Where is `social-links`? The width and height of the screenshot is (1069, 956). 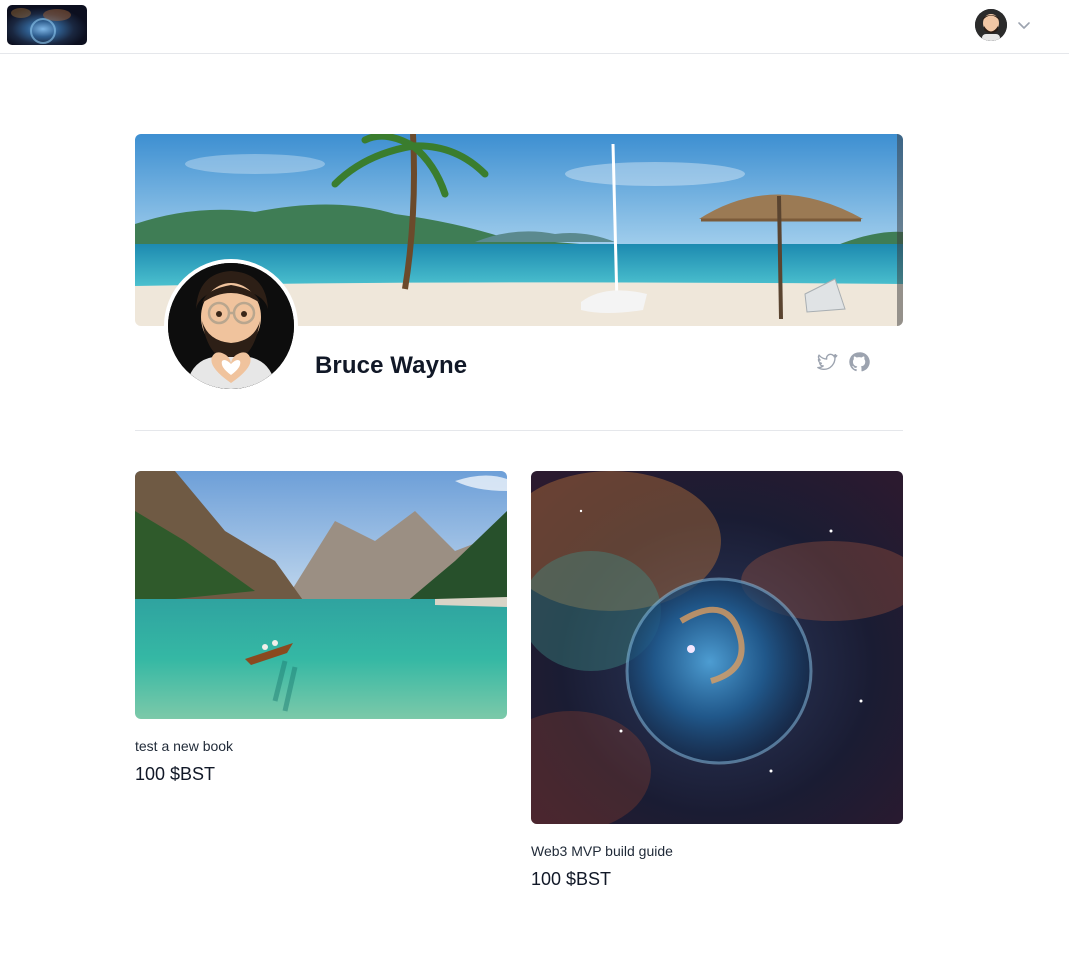 social-links is located at coordinates (843, 362).